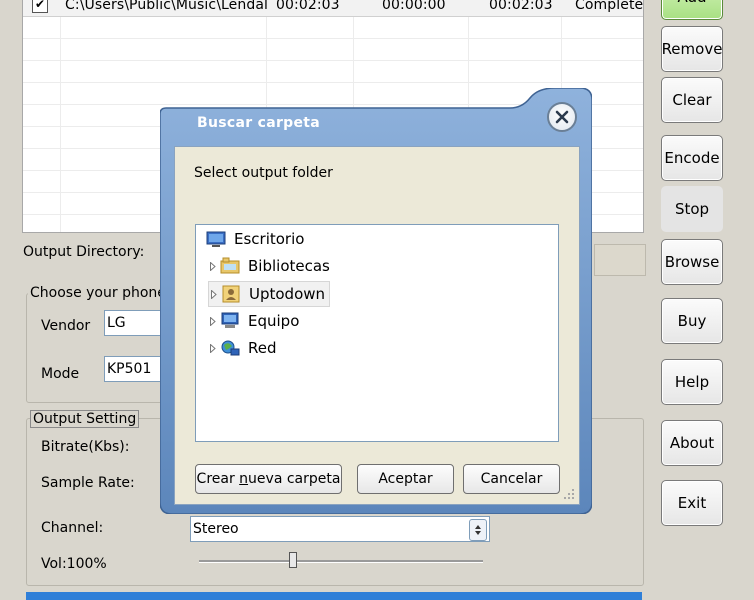 Image resolution: width=754 pixels, height=600 pixels. What do you see at coordinates (692, 382) in the screenshot?
I see `help-button: Help` at bounding box center [692, 382].